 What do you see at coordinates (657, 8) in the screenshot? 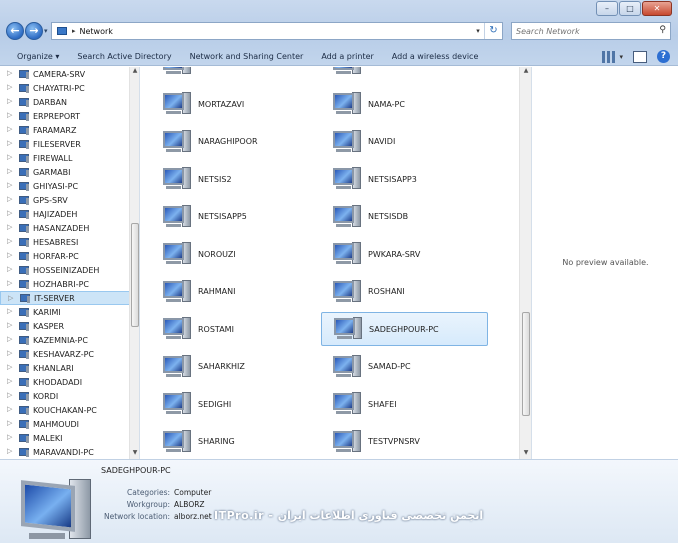
I see `close-button: ✕` at bounding box center [657, 8].